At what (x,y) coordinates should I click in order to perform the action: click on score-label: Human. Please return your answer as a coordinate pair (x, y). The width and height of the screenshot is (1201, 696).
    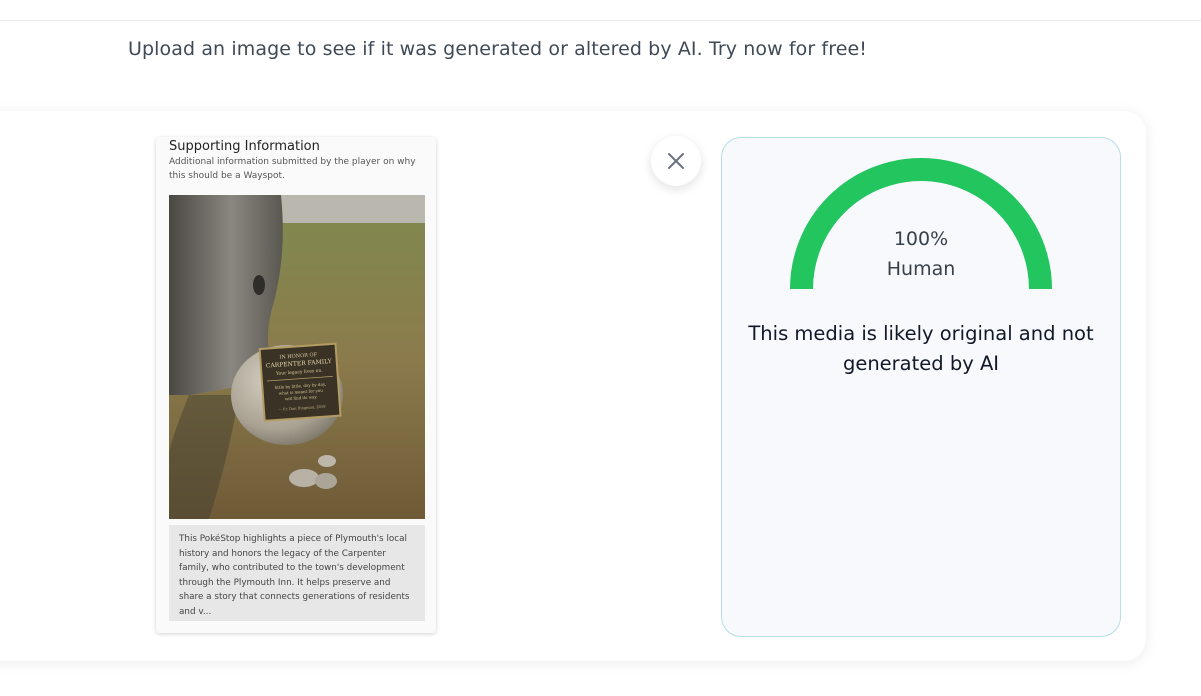
    Looking at the image, I should click on (921, 269).